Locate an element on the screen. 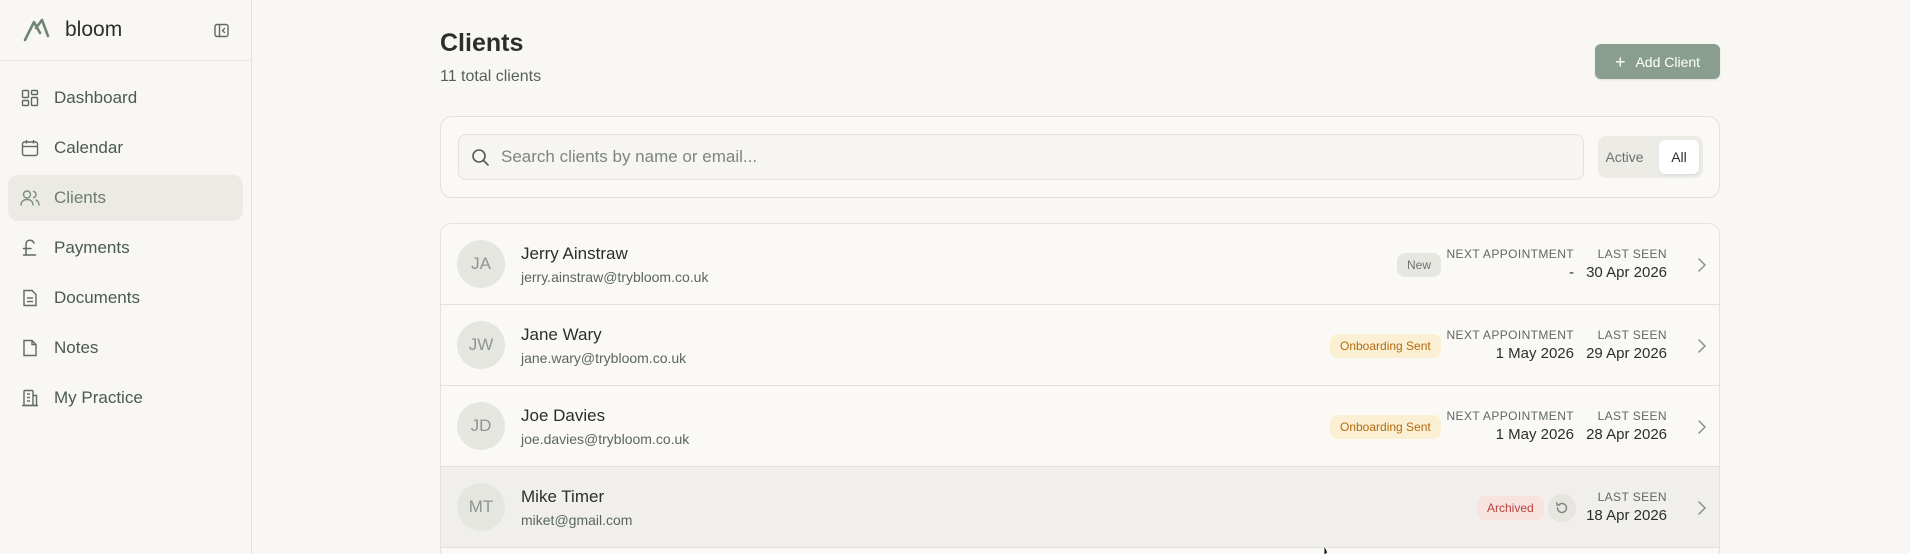 This screenshot has height=554, width=1910. client-name: Jerry Ainstraw is located at coordinates (574, 253).